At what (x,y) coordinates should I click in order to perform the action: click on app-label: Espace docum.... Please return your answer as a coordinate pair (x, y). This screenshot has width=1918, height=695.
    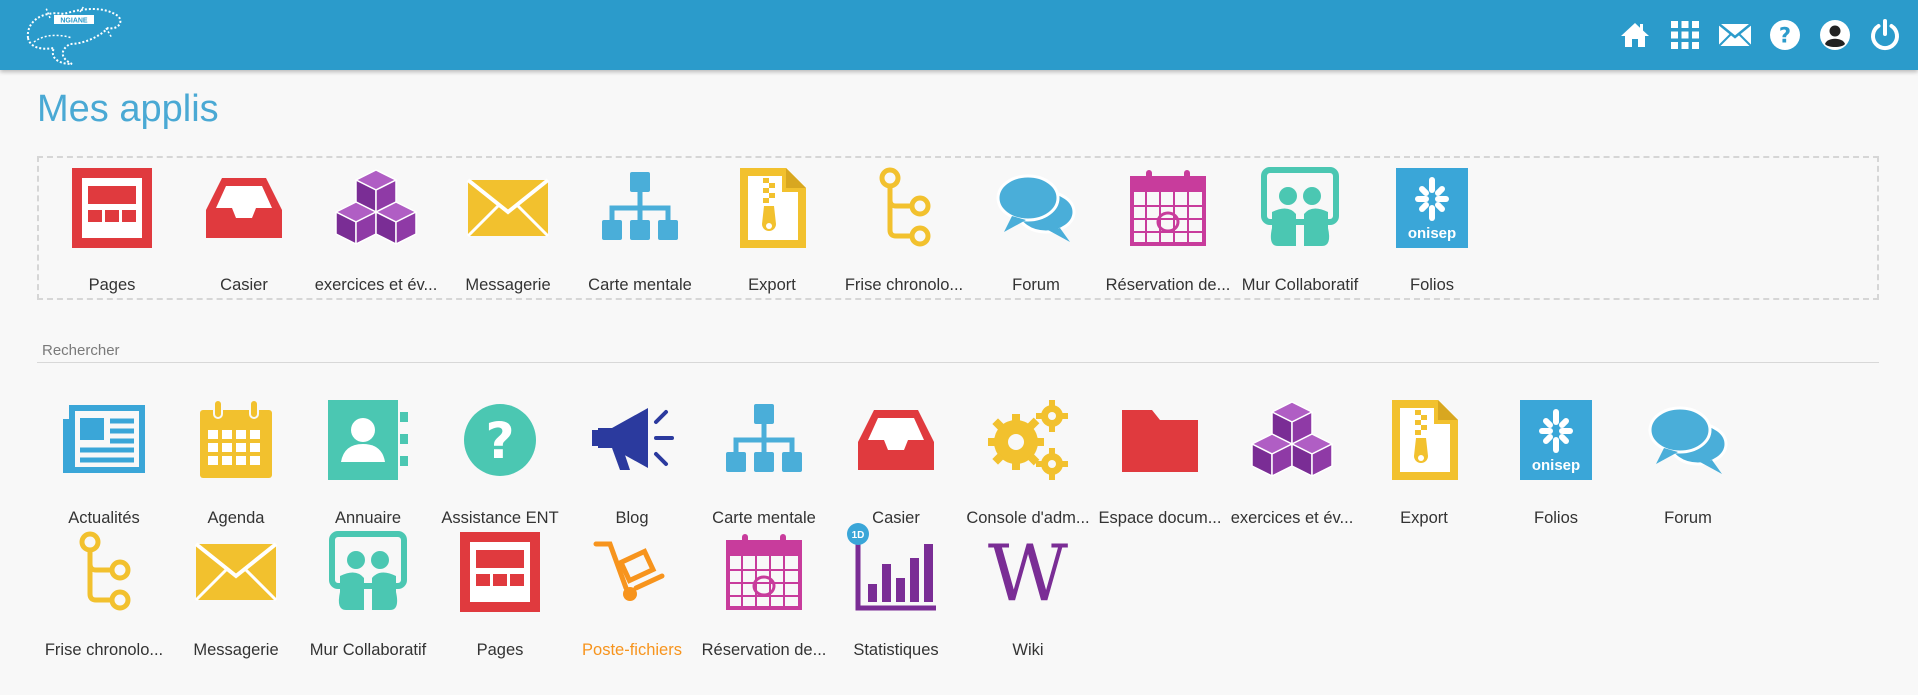
    Looking at the image, I should click on (1160, 518).